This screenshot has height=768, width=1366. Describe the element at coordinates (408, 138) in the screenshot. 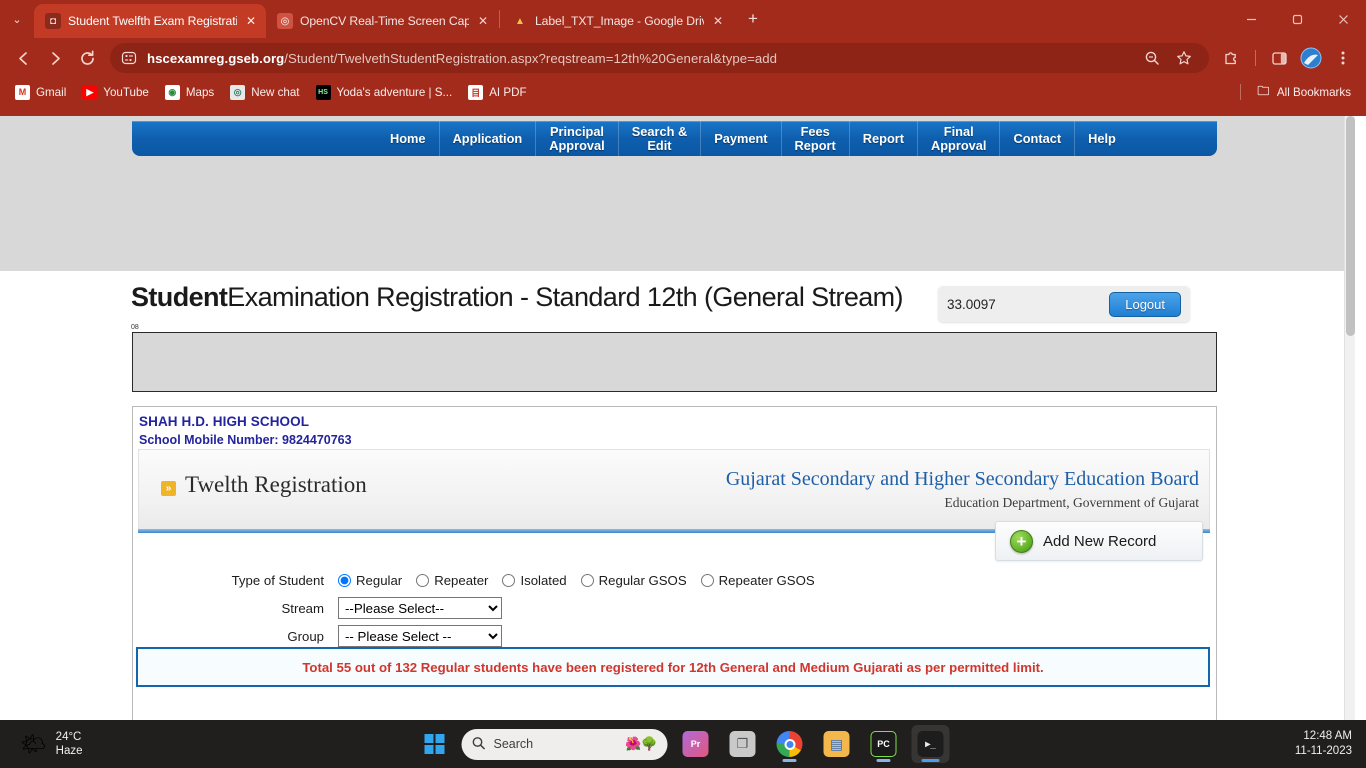

I see `nav-item-home: Home` at that location.